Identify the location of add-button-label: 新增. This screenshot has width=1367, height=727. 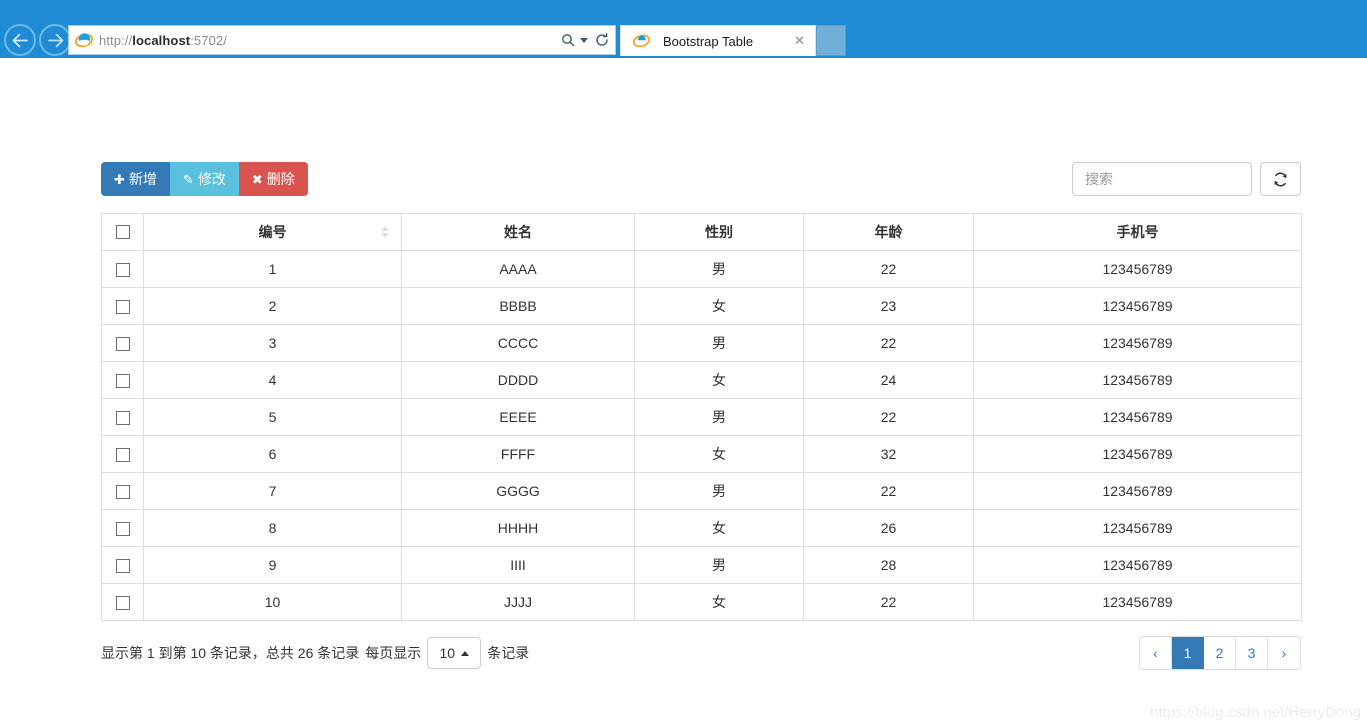
(142, 179).